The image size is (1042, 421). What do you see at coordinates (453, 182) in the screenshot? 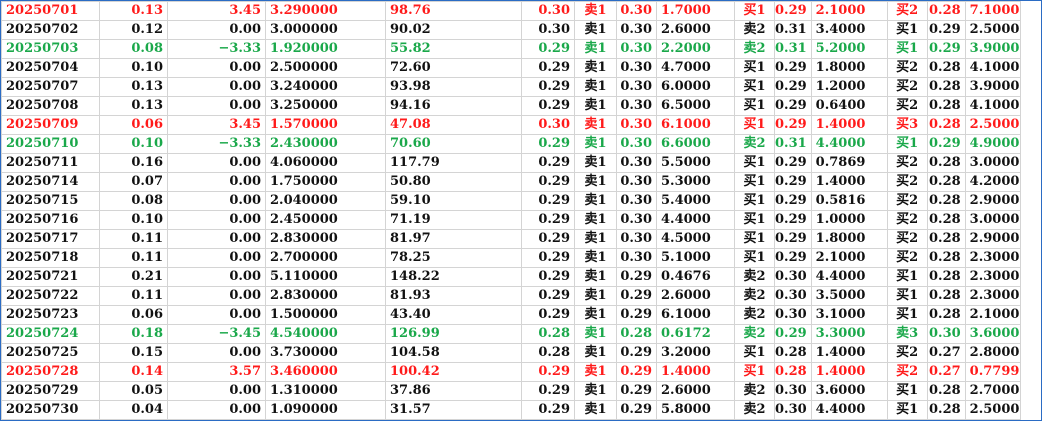
I see `cell-amt: 50.80` at bounding box center [453, 182].